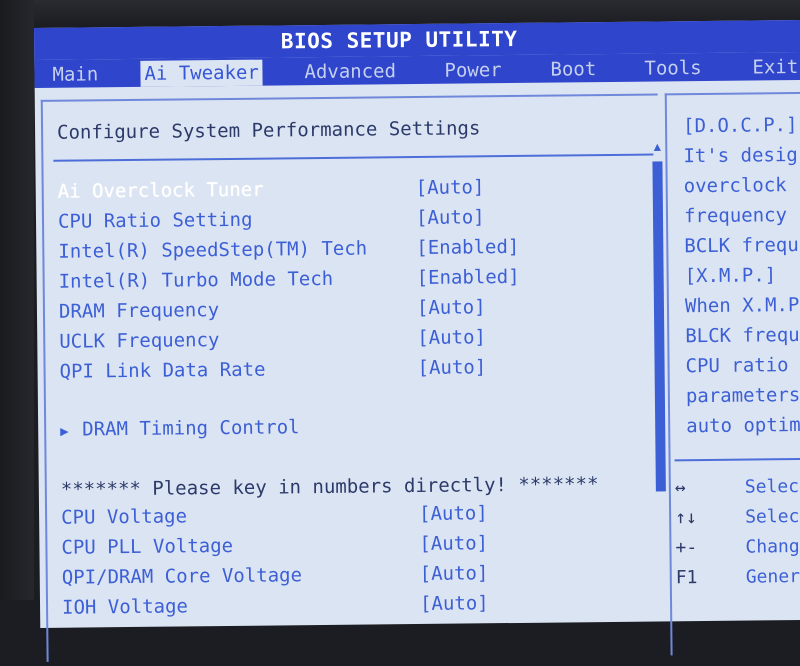 Image resolution: width=800 pixels, height=666 pixels. What do you see at coordinates (738, 577) in the screenshot?
I see `key-help-general: F1 Gener` at bounding box center [738, 577].